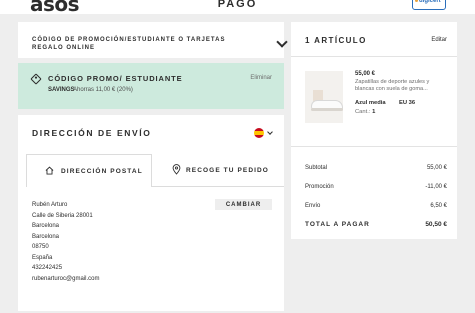 Image resolution: width=475 pixels, height=313 pixels. I want to click on tab-pickup: RECOGE TU PEDIDO, so click(218, 170).